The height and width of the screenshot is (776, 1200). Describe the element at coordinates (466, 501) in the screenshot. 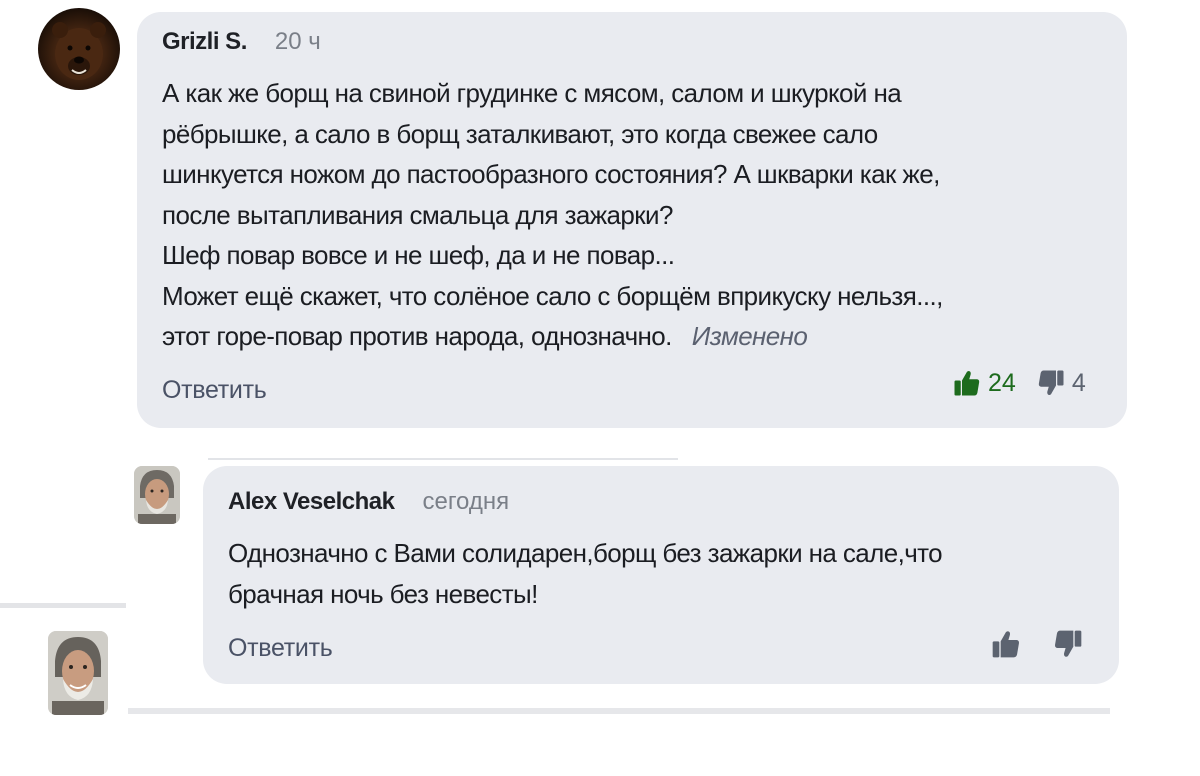

I see `reply-time: сегодня` at that location.